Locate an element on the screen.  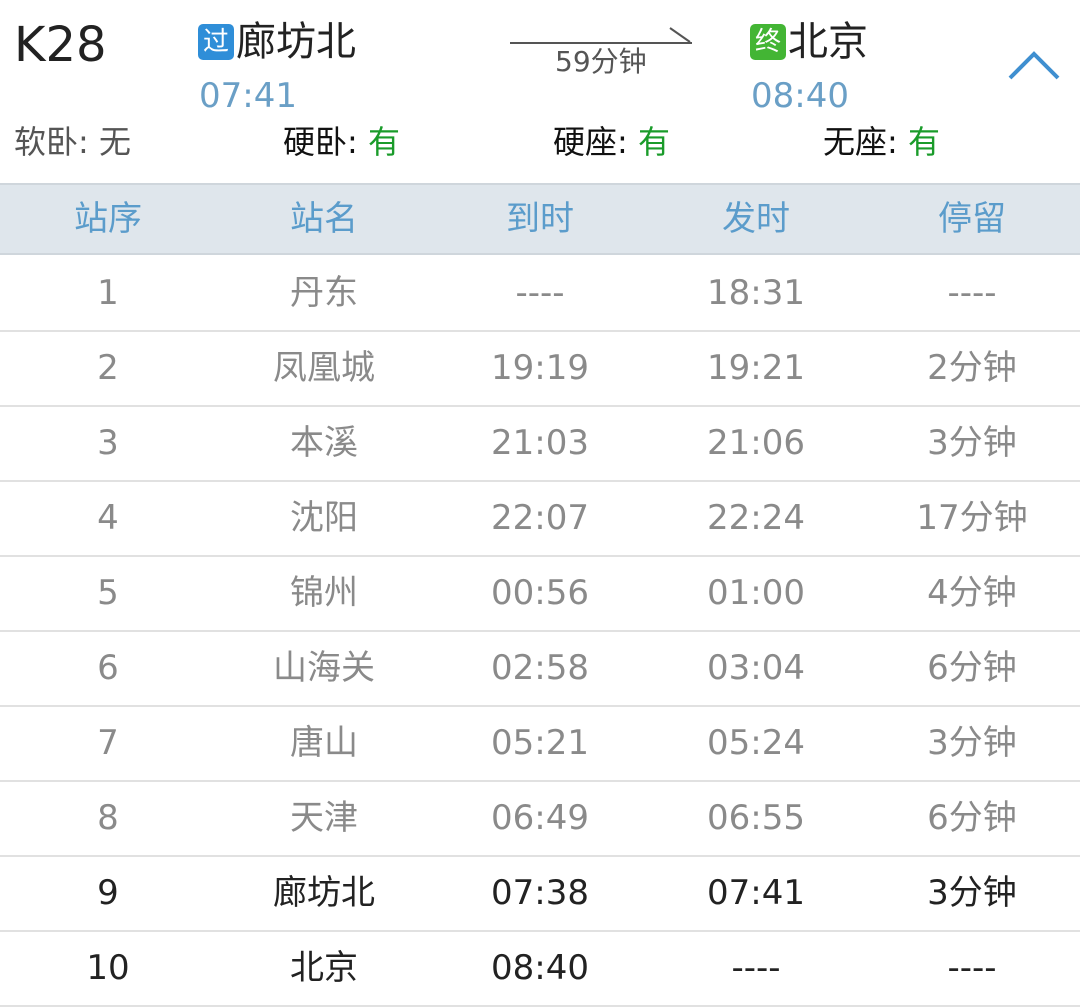
cell-arrive: 22:07 is located at coordinates (540, 518).